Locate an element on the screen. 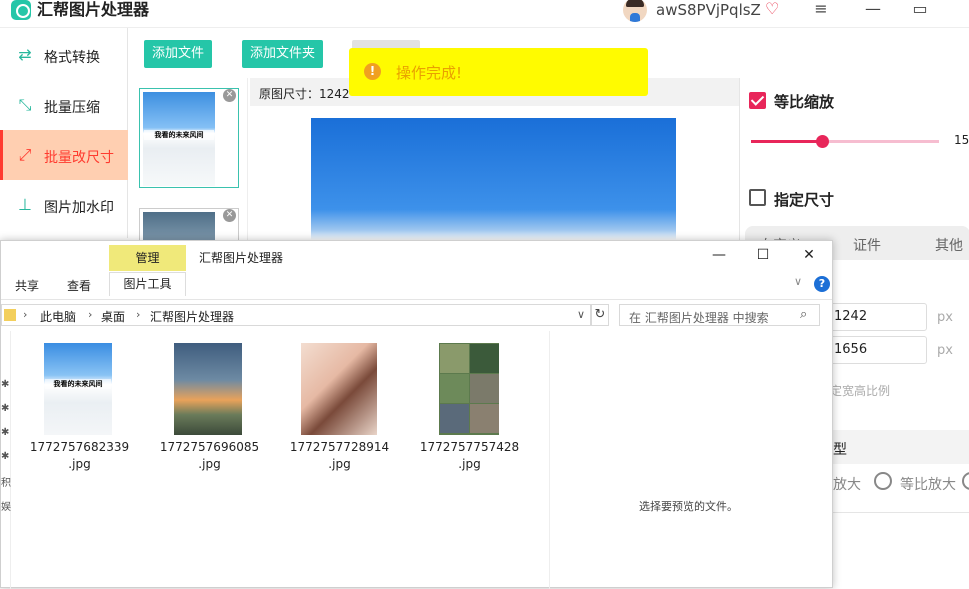 The image size is (969, 589). image-preview is located at coordinates (493, 179).